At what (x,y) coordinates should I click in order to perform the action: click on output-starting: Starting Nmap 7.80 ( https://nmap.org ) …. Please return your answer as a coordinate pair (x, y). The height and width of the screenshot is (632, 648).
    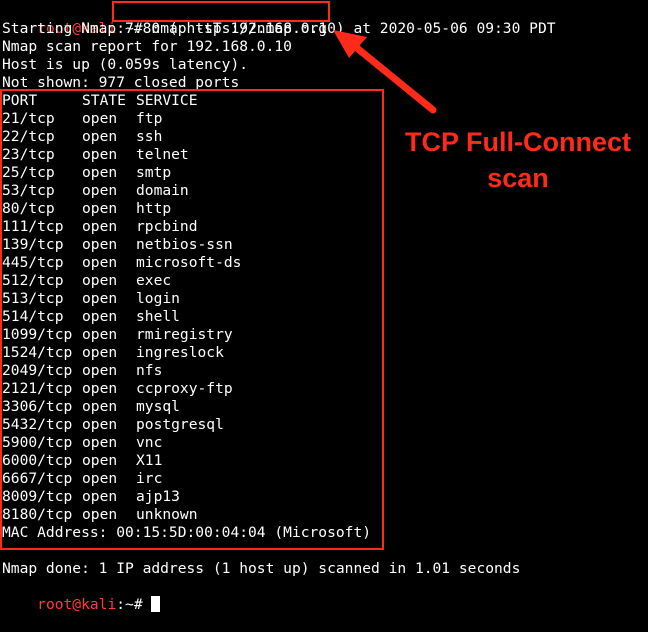
    Looking at the image, I should click on (279, 28).